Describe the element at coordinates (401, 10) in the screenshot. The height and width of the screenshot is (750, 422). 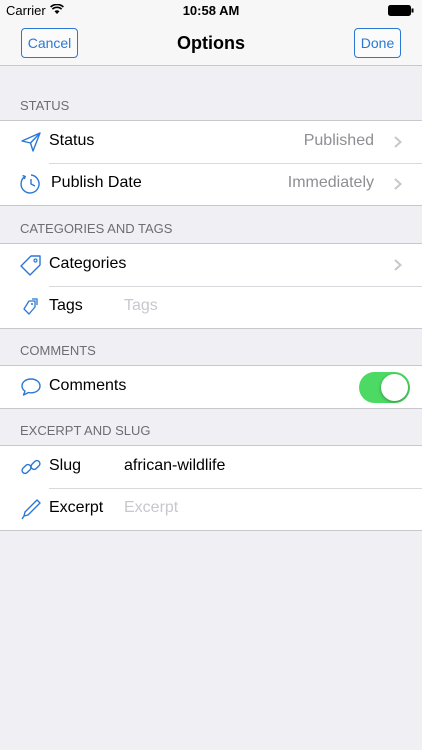
I see `battery-icon` at that location.